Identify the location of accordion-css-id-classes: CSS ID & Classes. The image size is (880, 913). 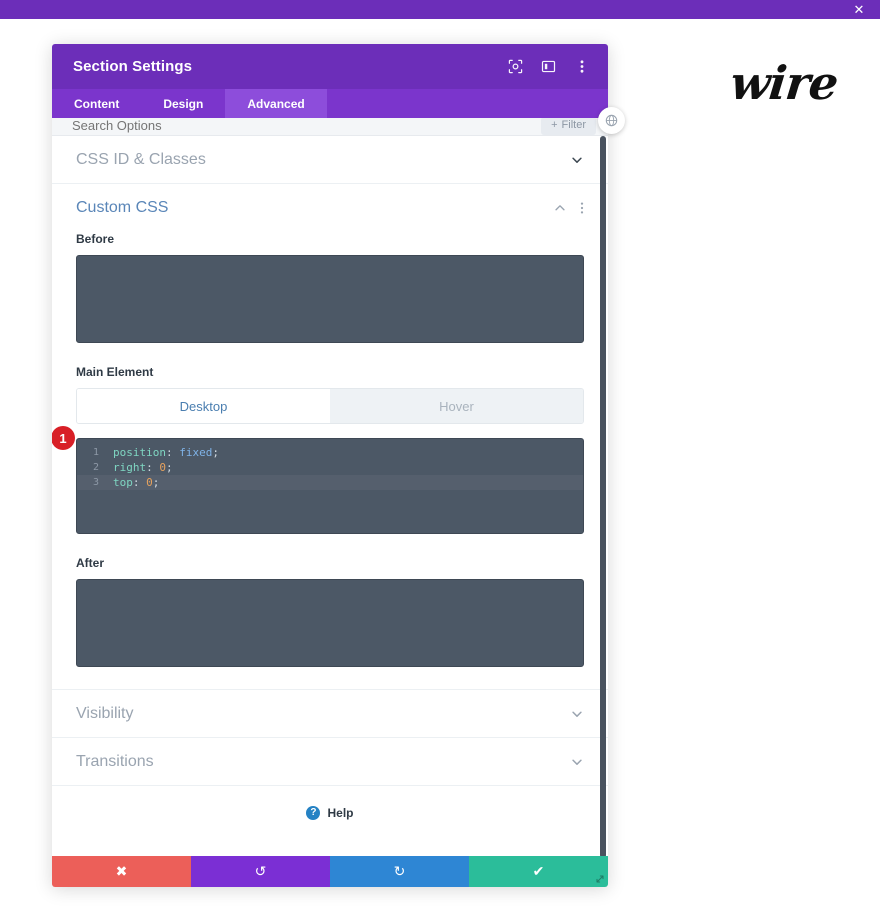
(330, 160).